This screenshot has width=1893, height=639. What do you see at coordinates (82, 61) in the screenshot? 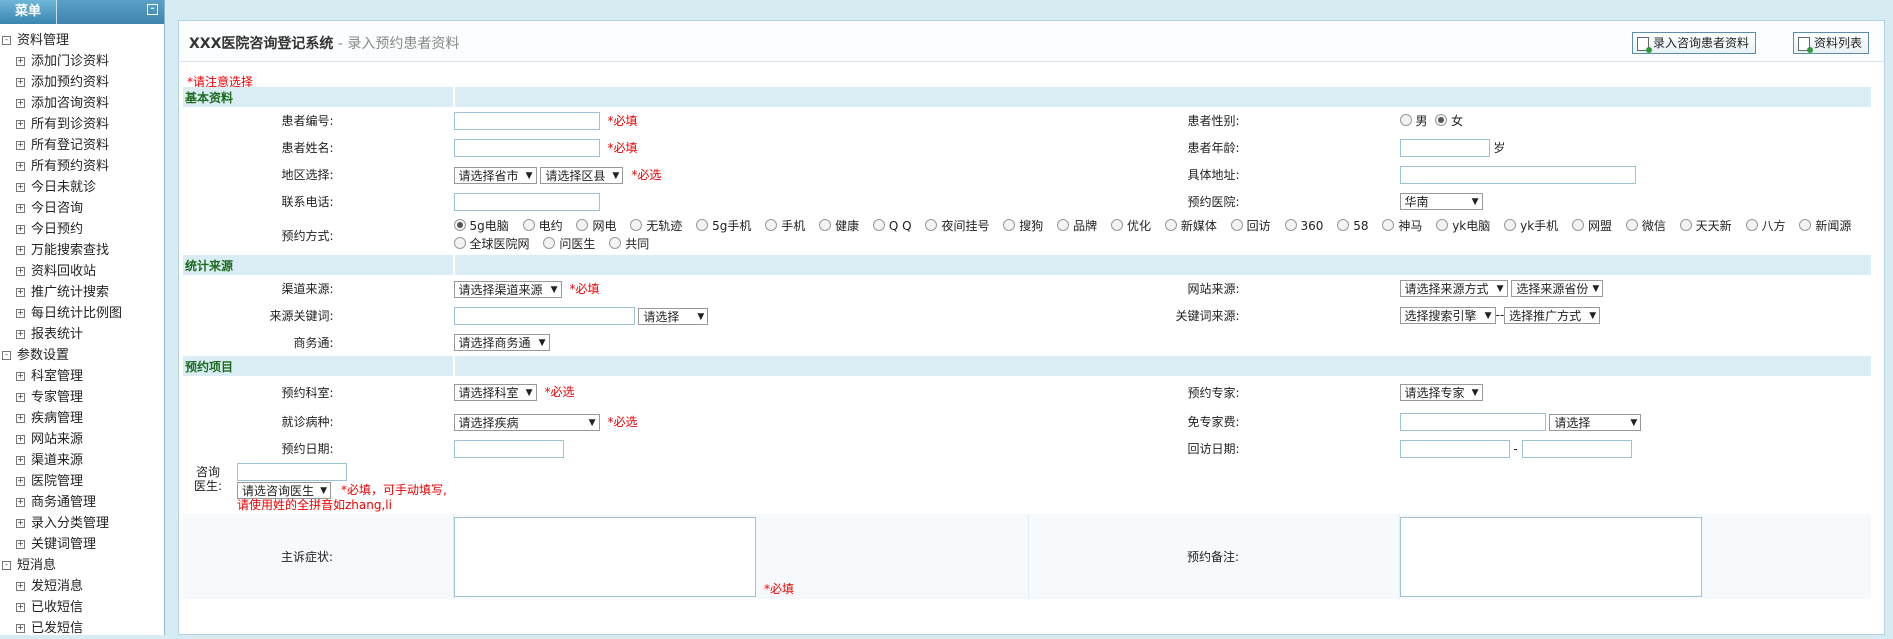
I see `sidebar-item: + 添加门诊资料` at bounding box center [82, 61].